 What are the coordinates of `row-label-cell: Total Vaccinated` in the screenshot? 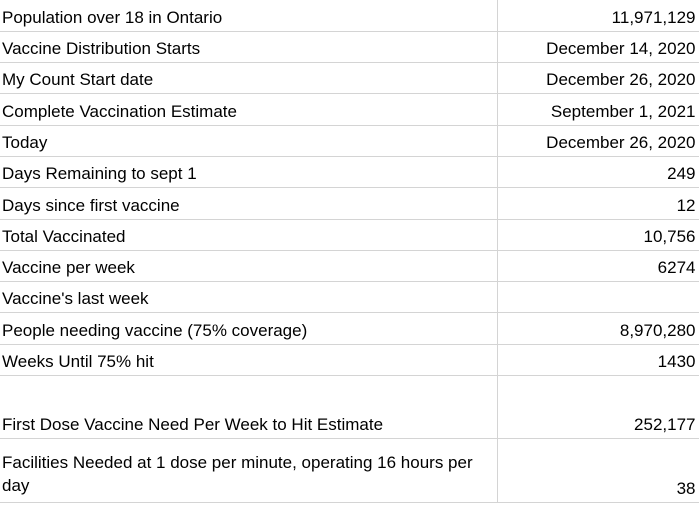 It's located at (249, 235).